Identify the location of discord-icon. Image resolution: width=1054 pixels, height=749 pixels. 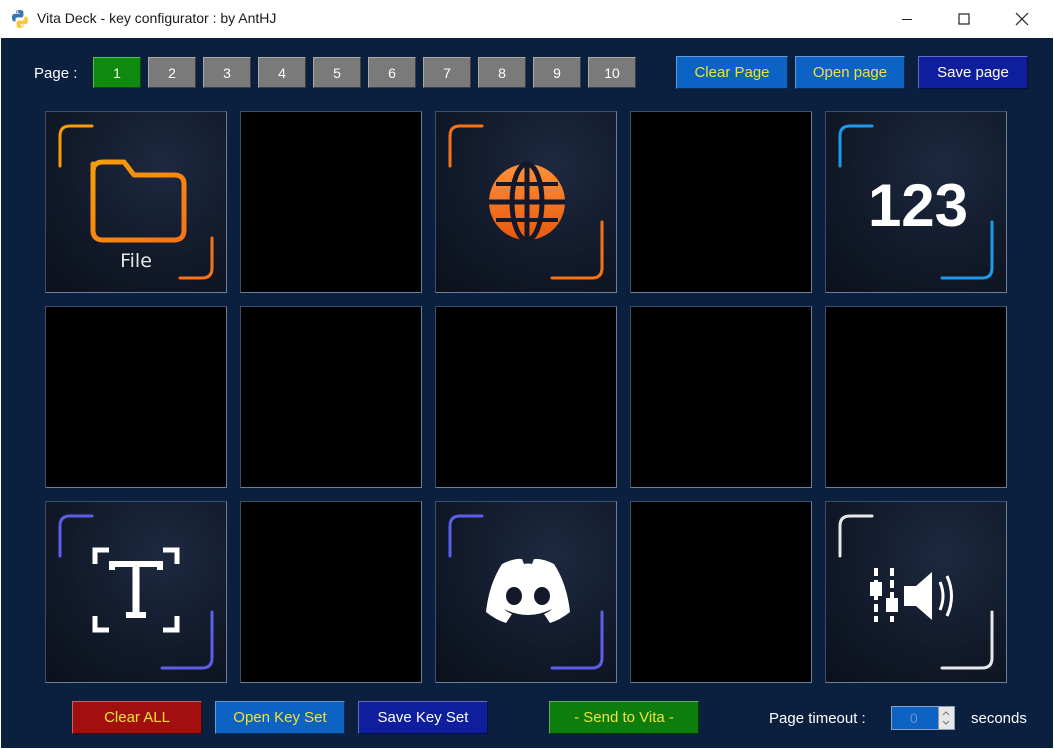
(526, 592).